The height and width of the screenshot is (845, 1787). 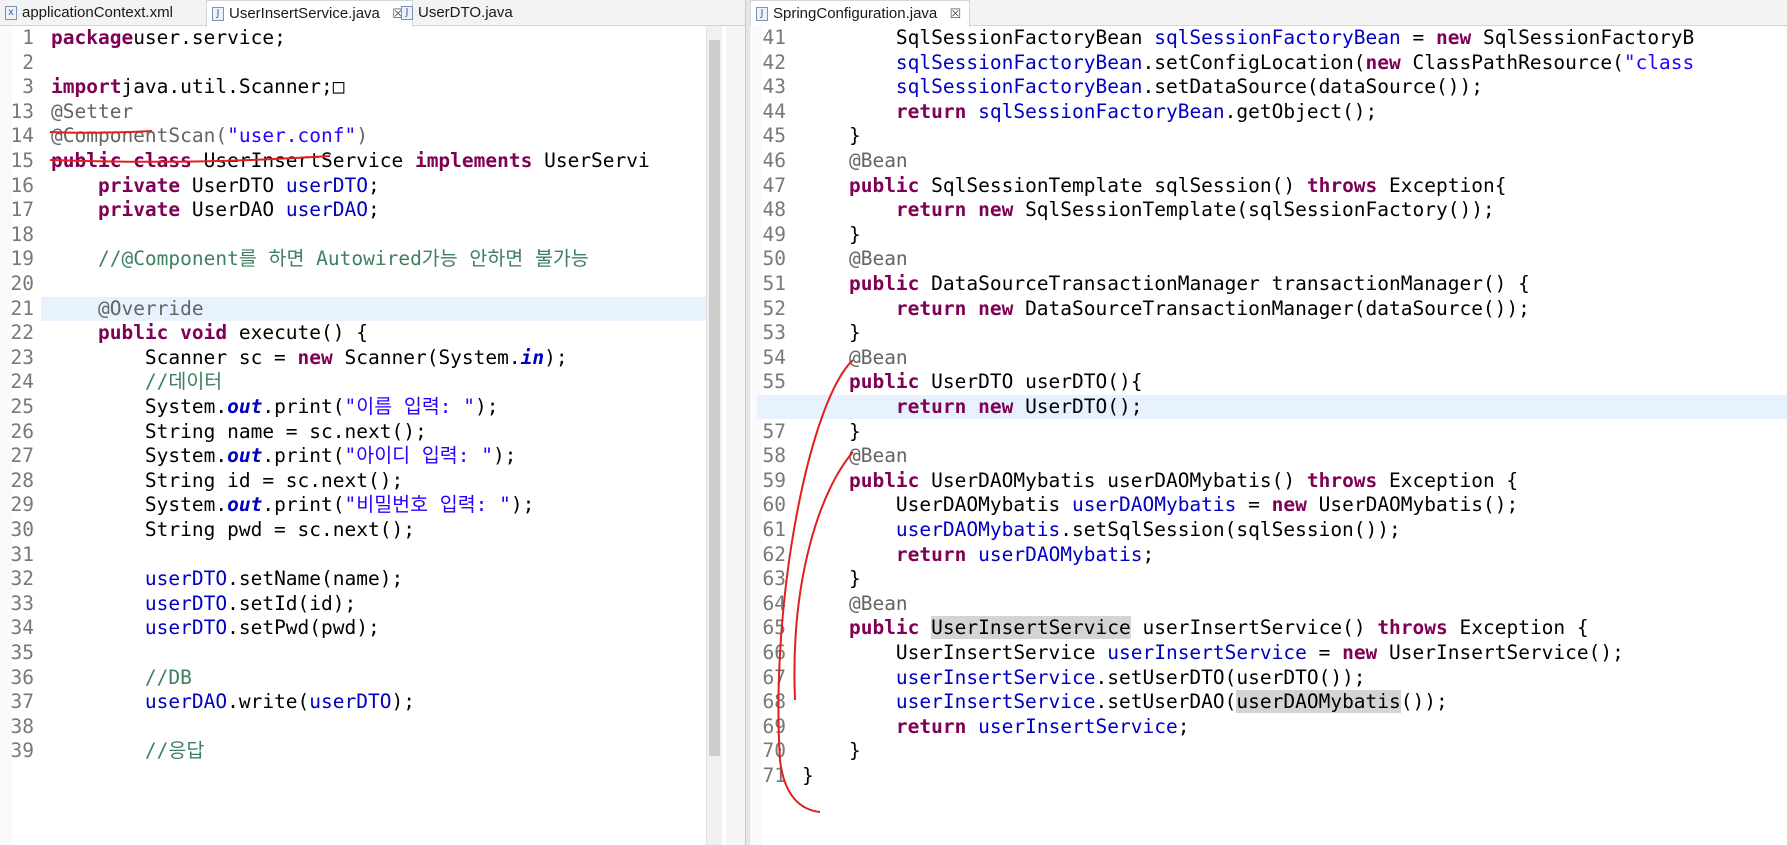 I want to click on red-connector-curve, so click(x=823, y=576).